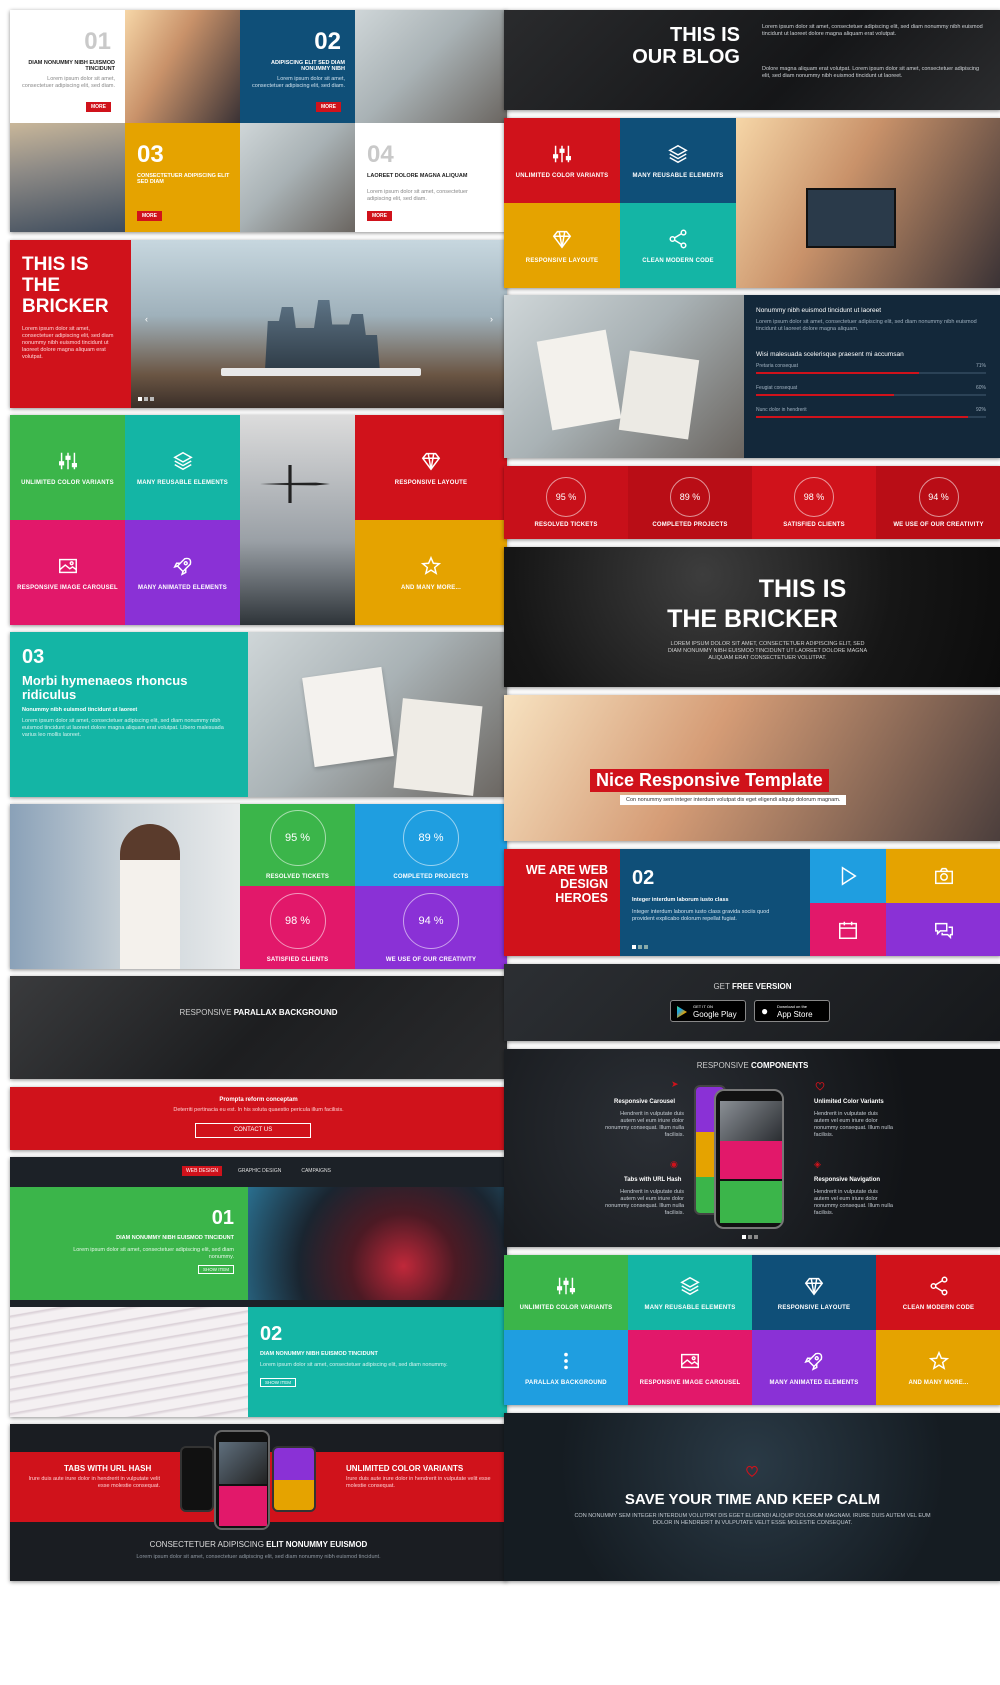  What do you see at coordinates (253, 1130) in the screenshot?
I see `contact-us-button: CONTACT US` at bounding box center [253, 1130].